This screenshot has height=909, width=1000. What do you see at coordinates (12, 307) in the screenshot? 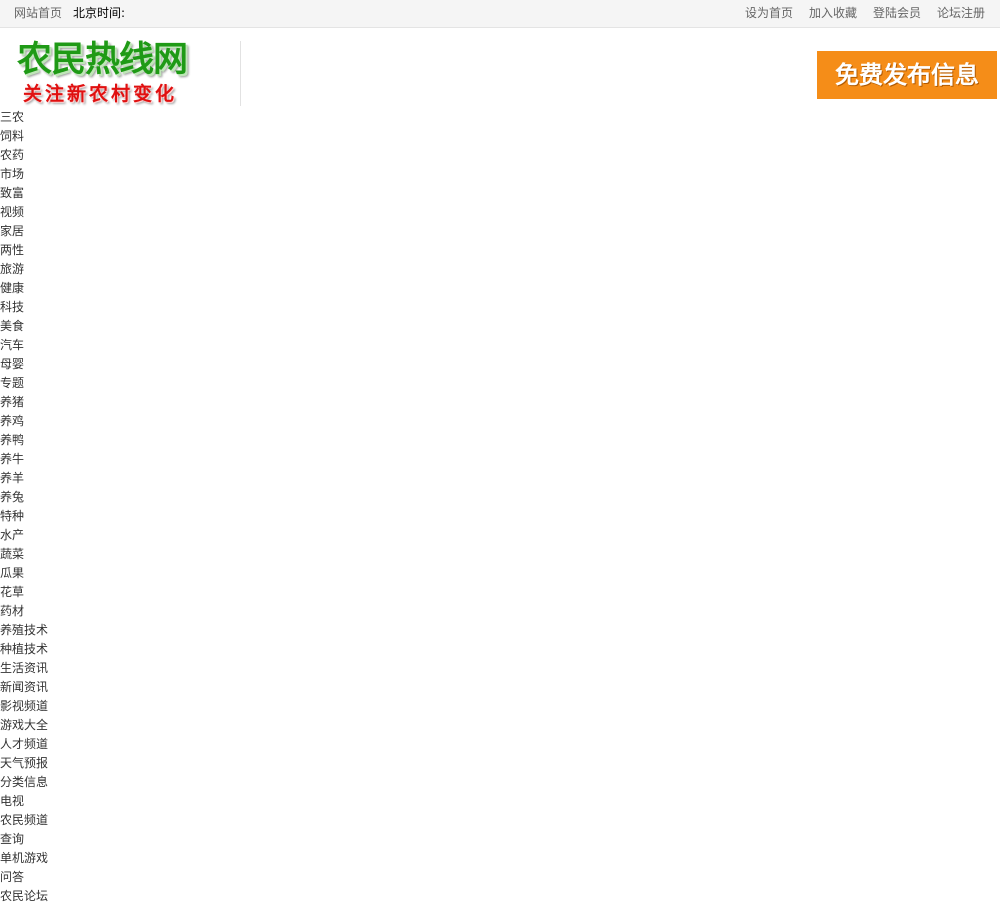
I see `nav-link: 科技` at bounding box center [12, 307].